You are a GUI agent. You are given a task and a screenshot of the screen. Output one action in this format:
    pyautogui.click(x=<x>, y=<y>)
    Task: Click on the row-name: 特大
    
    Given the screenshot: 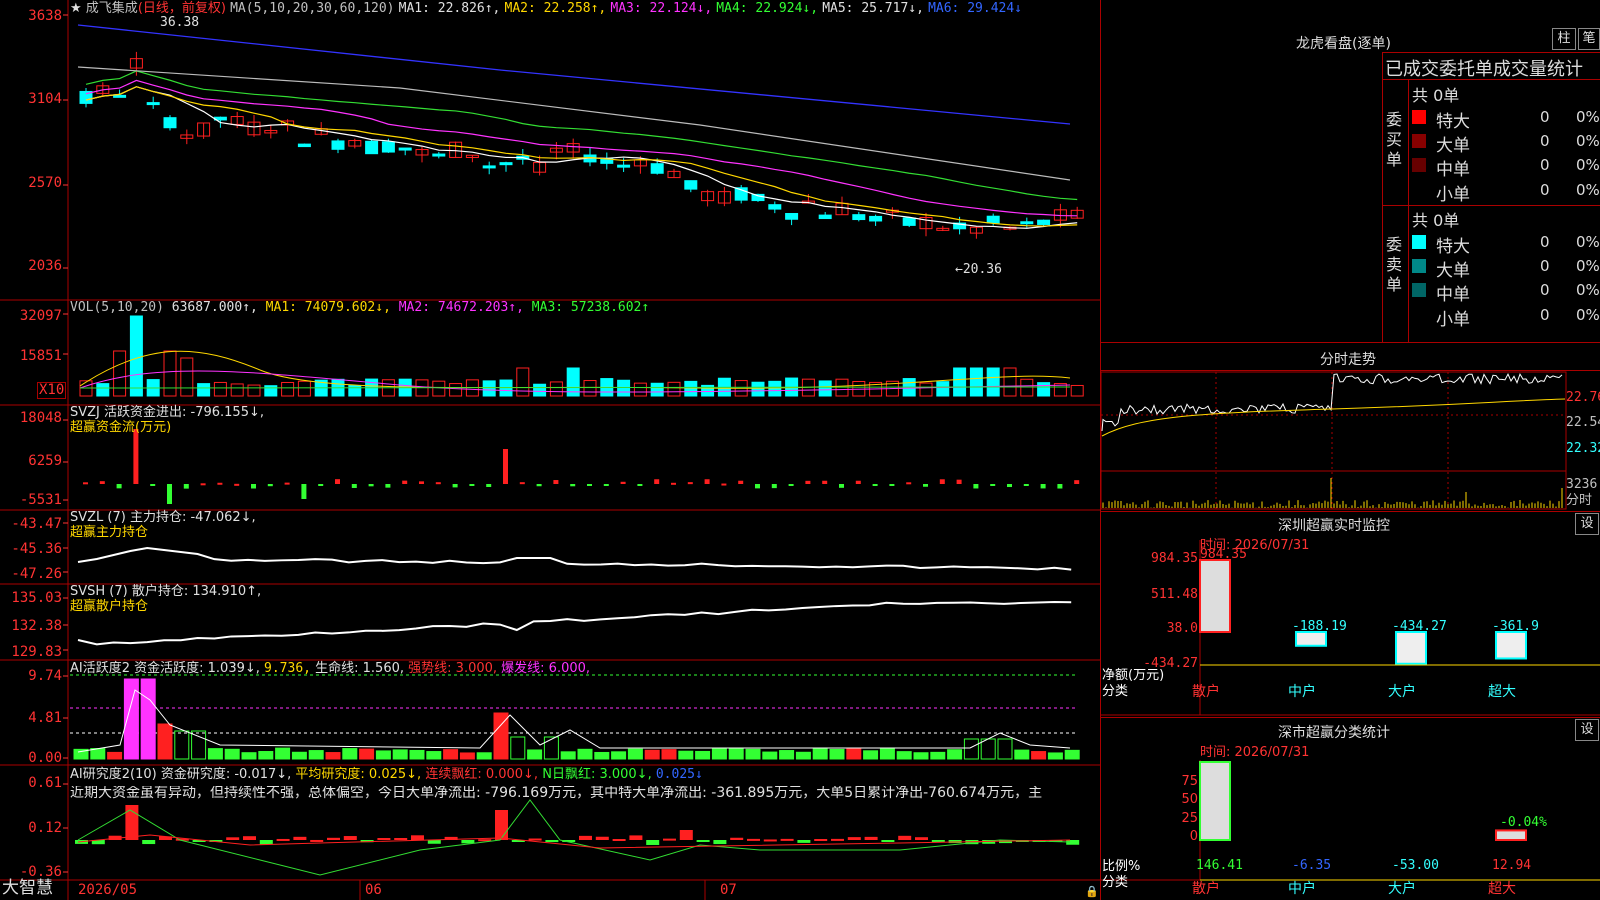 What is the action you would take?
    pyautogui.click(x=1453, y=122)
    